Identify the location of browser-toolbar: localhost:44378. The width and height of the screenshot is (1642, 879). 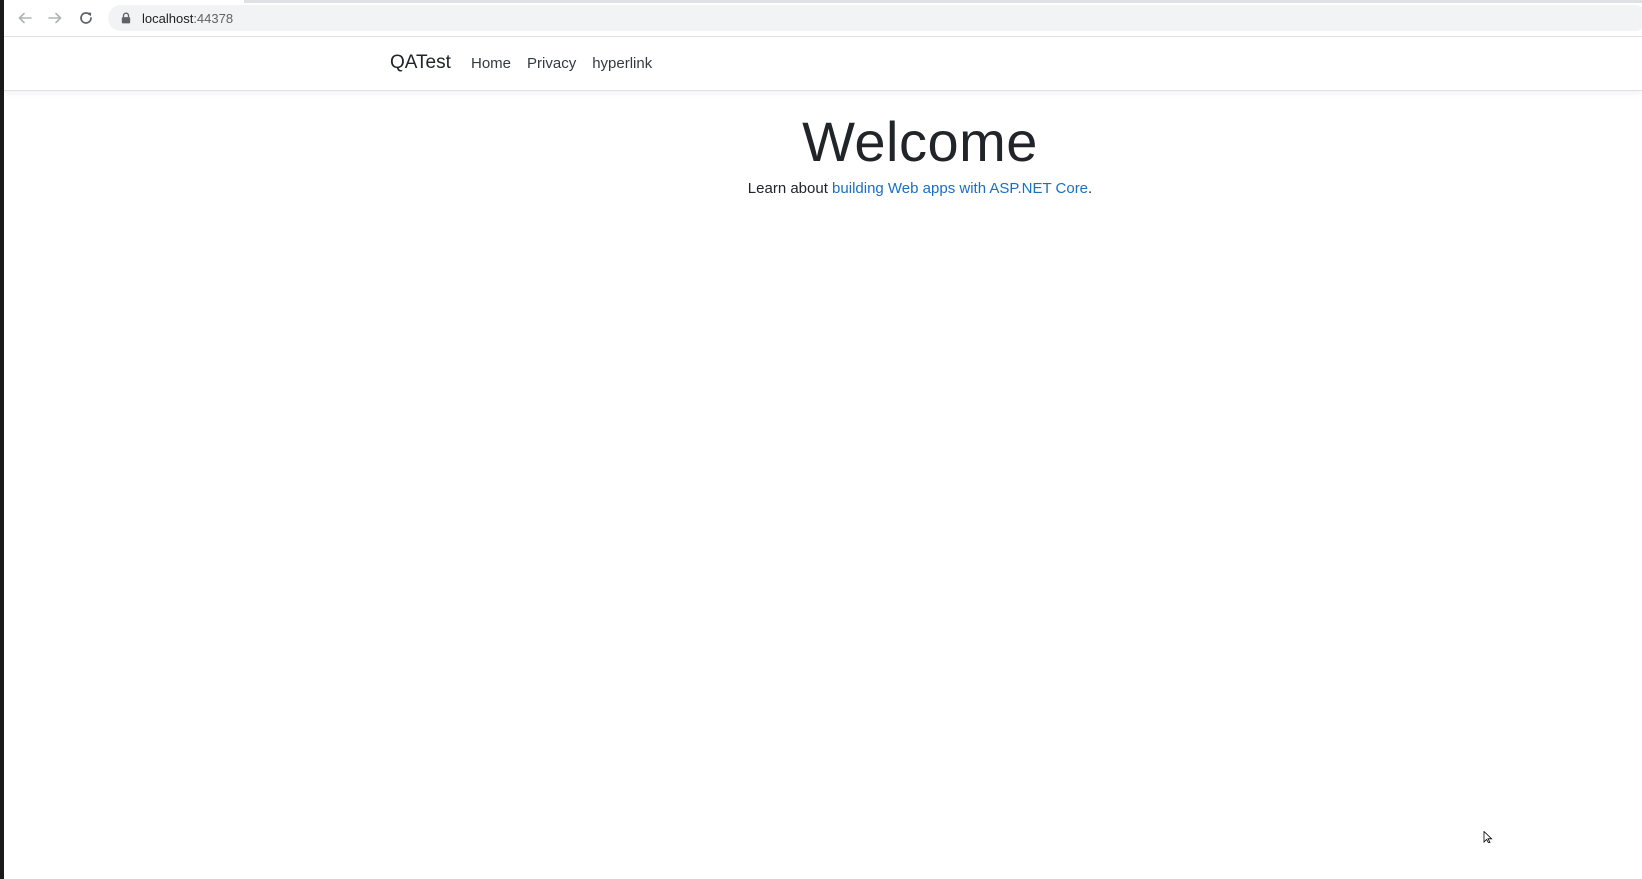
(823, 18).